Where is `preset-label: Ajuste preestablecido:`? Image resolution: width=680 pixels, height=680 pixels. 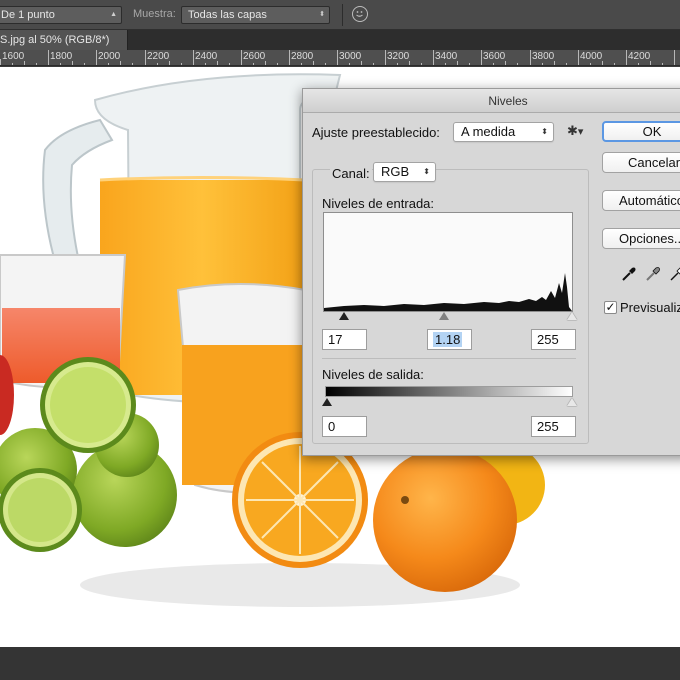 preset-label: Ajuste preestablecido: is located at coordinates (376, 132).